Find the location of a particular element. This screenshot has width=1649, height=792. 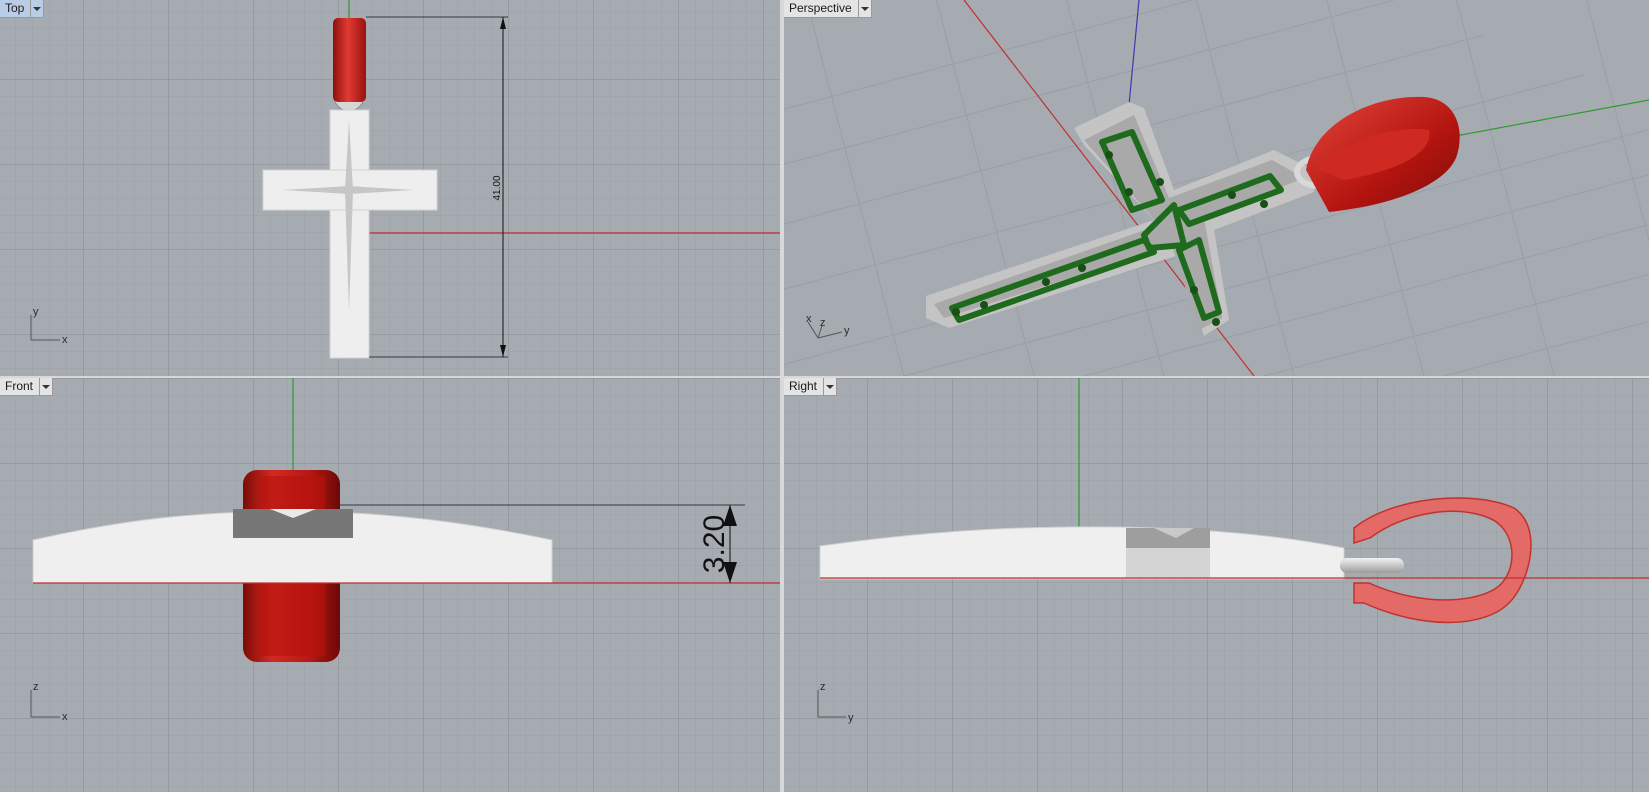

y-axis-line is located at coordinates (1541, 120).